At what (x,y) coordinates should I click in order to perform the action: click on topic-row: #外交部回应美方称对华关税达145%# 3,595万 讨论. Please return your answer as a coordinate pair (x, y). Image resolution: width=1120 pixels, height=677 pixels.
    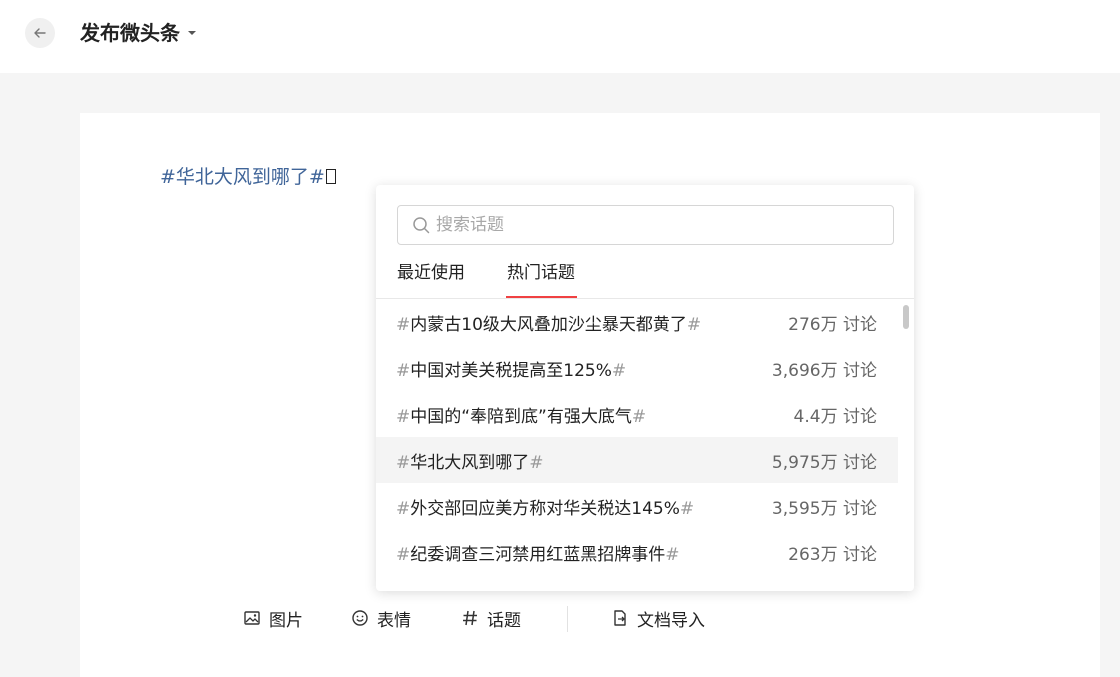
    Looking at the image, I should click on (637, 506).